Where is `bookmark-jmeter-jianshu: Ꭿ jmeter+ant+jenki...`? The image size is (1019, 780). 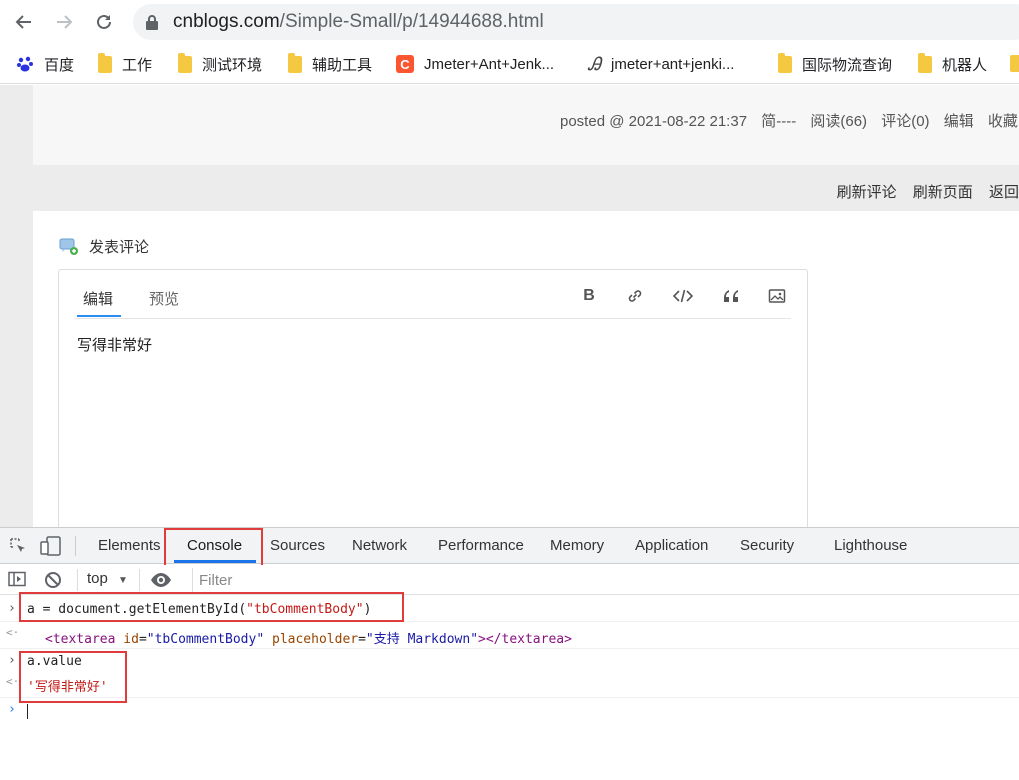 bookmark-jmeter-jianshu: Ꭿ jmeter+ant+jenki... is located at coordinates (661, 64).